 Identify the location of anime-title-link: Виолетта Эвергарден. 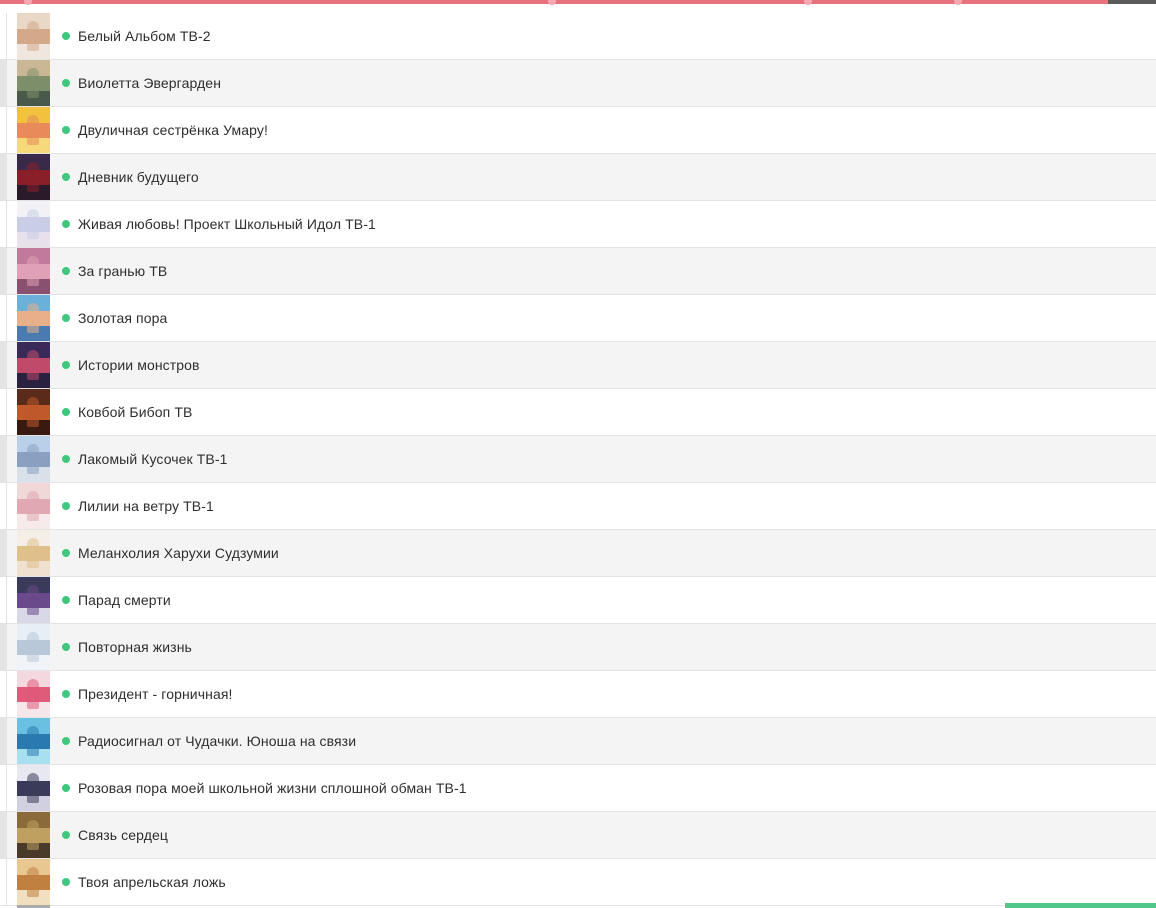
(149, 83).